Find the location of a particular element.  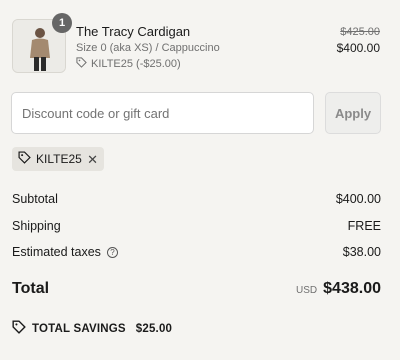

shipping-row: Shipping FREE is located at coordinates (196, 226).